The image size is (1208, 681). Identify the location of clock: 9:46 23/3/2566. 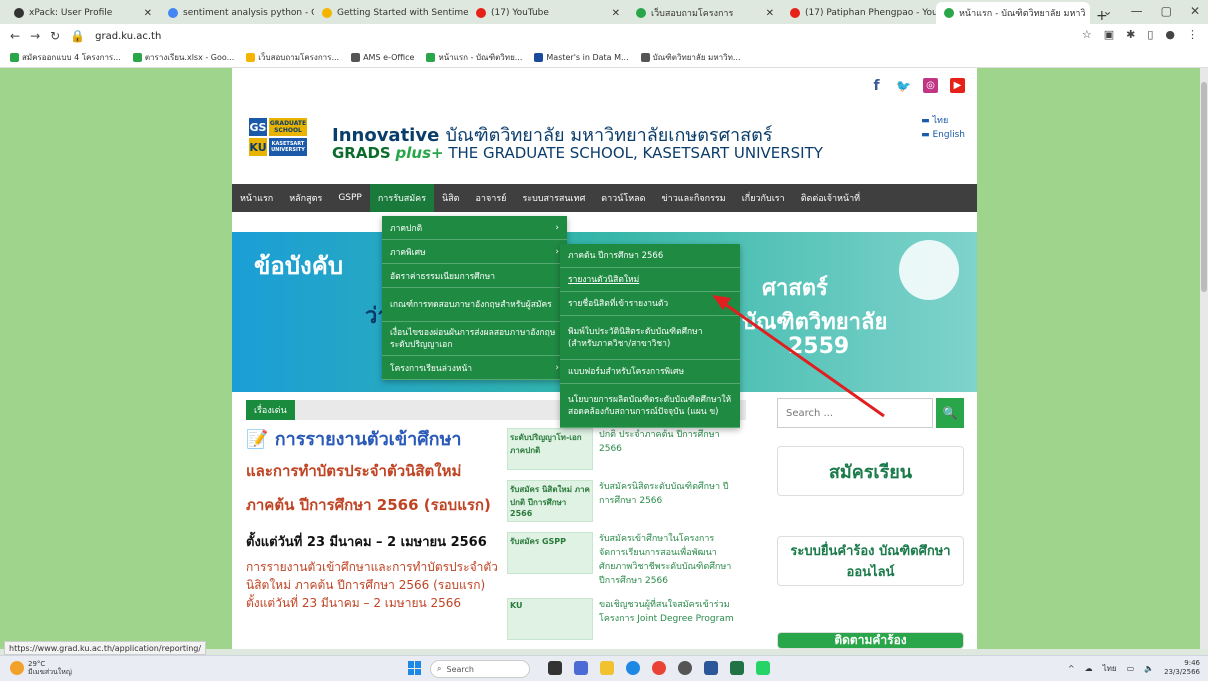
(1182, 668).